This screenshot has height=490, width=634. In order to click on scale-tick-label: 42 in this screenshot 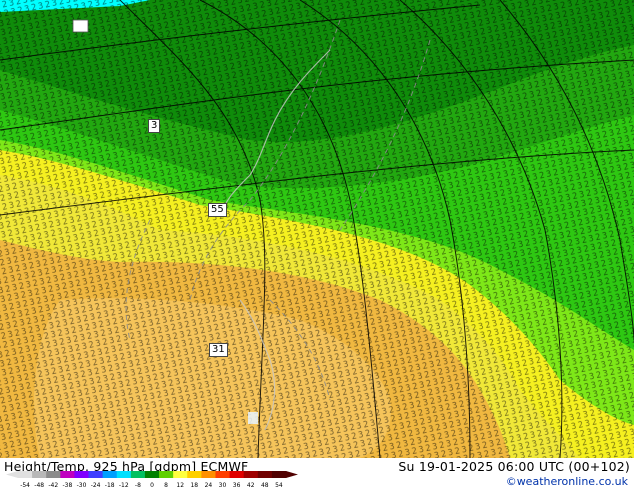, I will do `click(251, 485)`.